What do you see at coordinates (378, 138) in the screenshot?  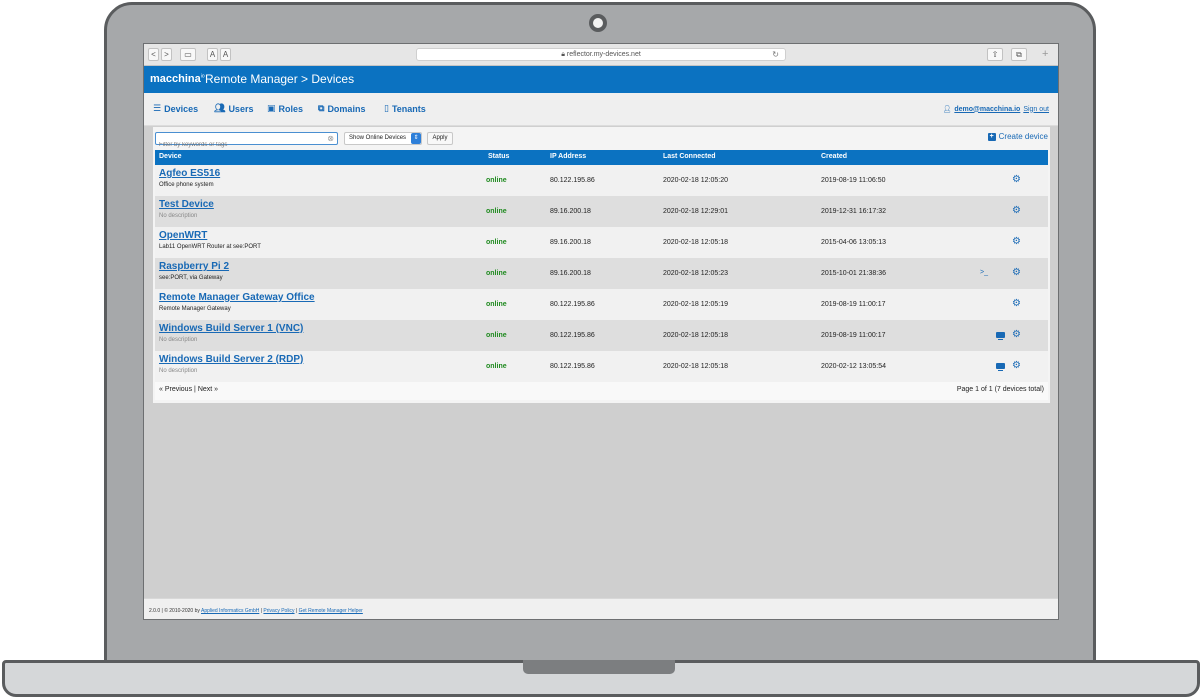 I see `online-filter-value: Show Online Devices` at bounding box center [378, 138].